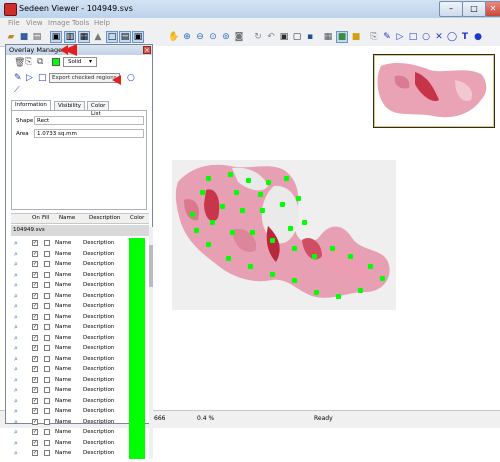  What do you see at coordinates (426, 37) in the screenshot?
I see `ellipse-icon: ○` at bounding box center [426, 37].